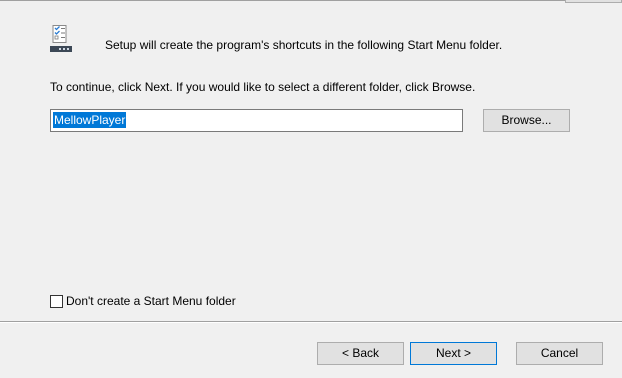  Describe the element at coordinates (593, 1) in the screenshot. I see `top-partial-control` at that location.